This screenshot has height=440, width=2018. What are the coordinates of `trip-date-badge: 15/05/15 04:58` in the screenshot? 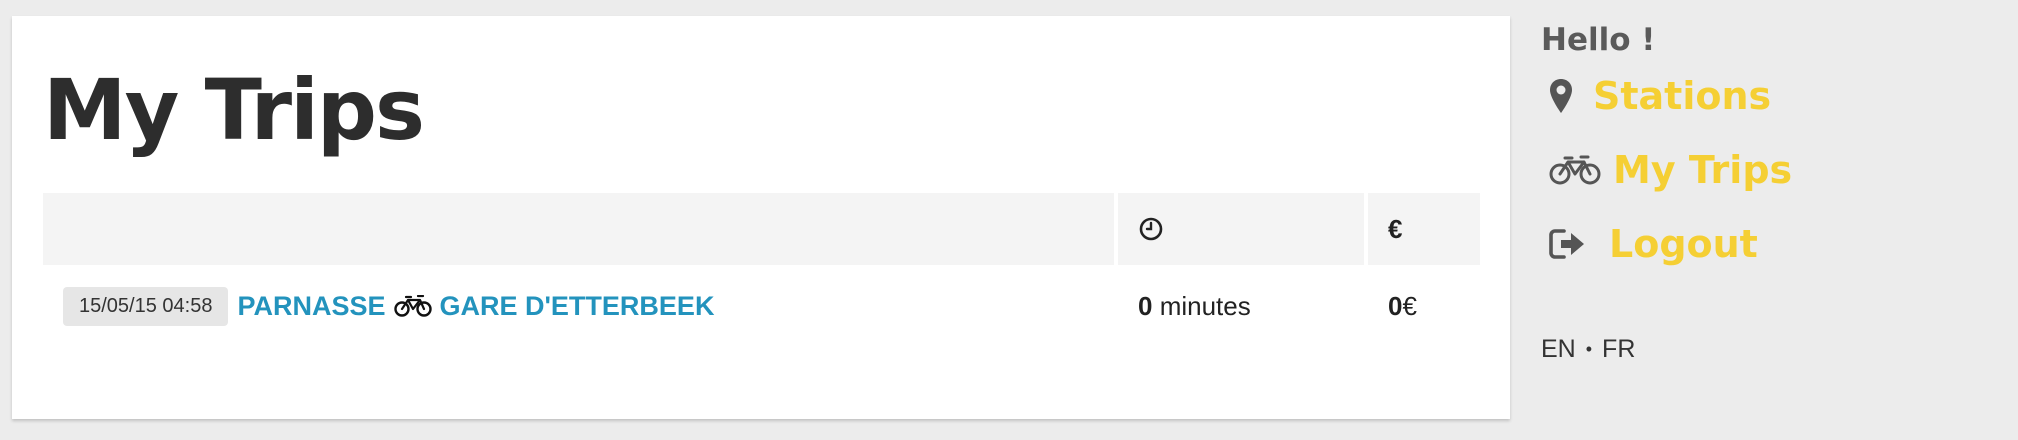 It's located at (146, 306).